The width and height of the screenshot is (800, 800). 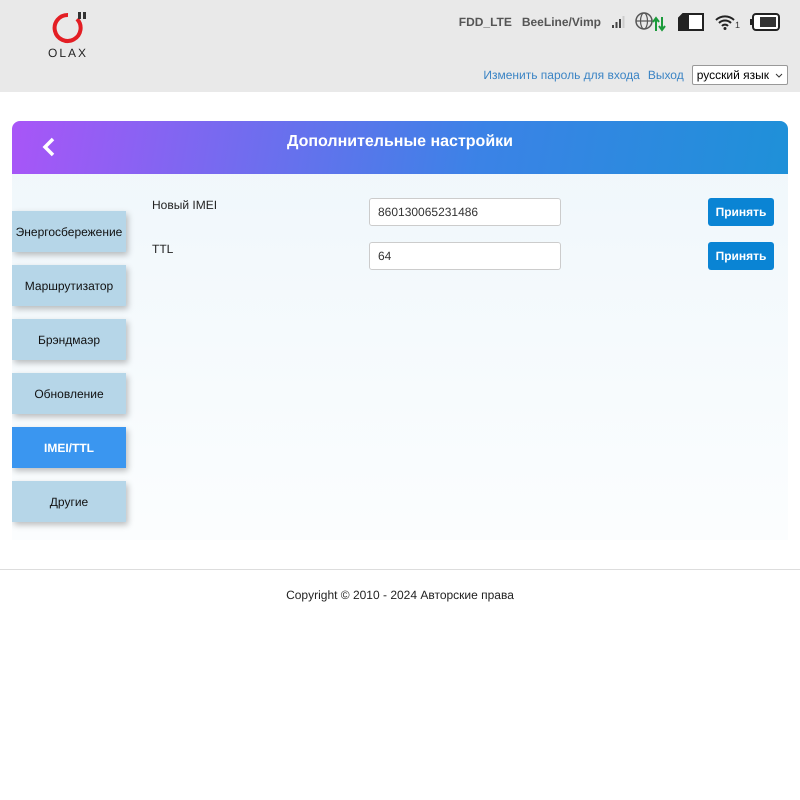 I want to click on menu-item: Энергосбережение, so click(x=69, y=231).